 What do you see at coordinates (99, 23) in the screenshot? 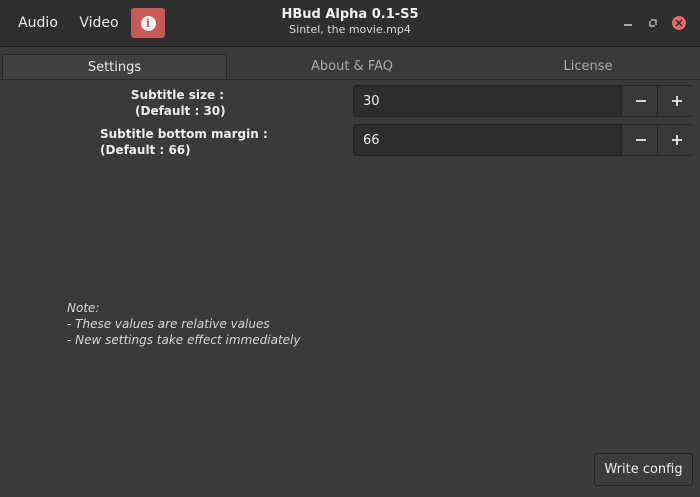
I see `video-menu-button: Video` at bounding box center [99, 23].